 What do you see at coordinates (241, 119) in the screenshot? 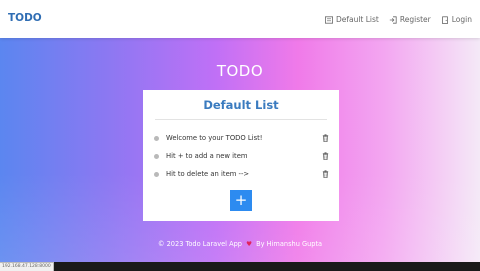
I see `divider` at bounding box center [241, 119].